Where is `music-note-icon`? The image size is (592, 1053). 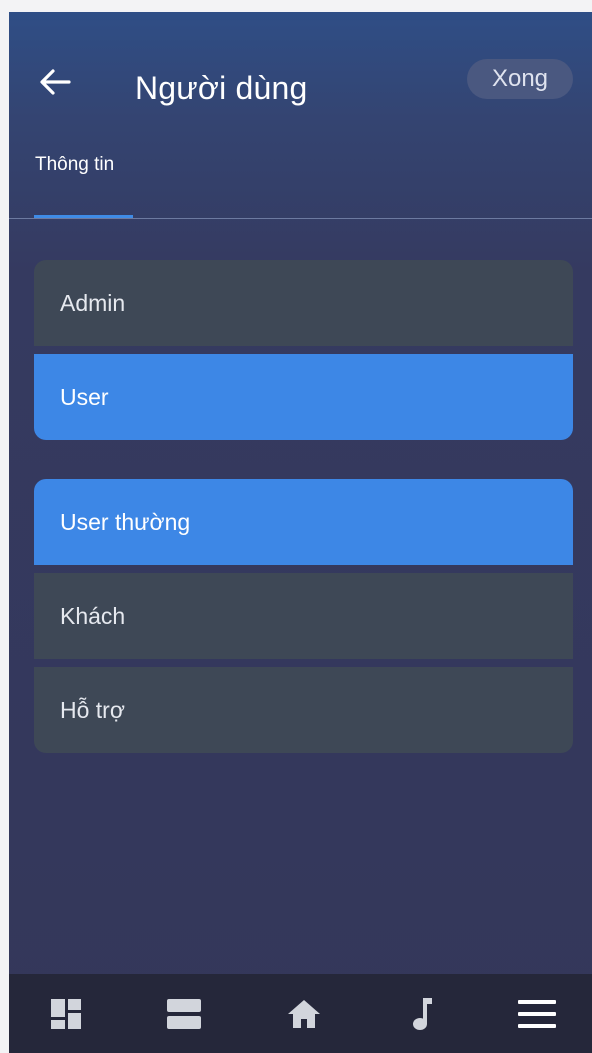
music-note-icon is located at coordinates (422, 1013).